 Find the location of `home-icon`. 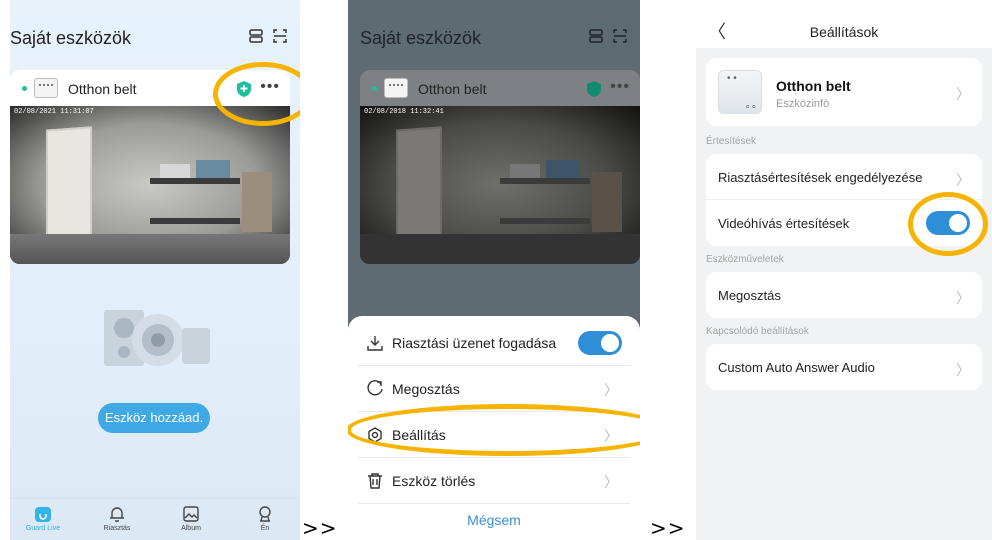

home-icon is located at coordinates (43, 514).